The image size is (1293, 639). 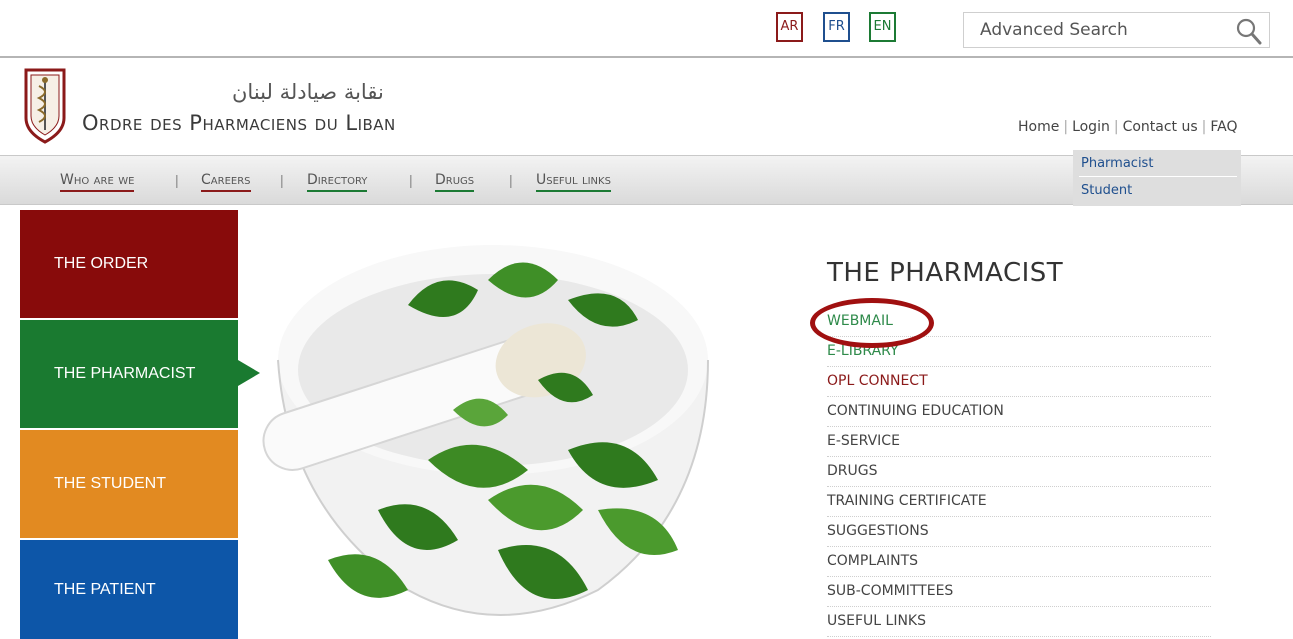 What do you see at coordinates (1019, 502) in the screenshot?
I see `menu-link-training-certificate: TRAINING CERTIFICATE` at bounding box center [1019, 502].